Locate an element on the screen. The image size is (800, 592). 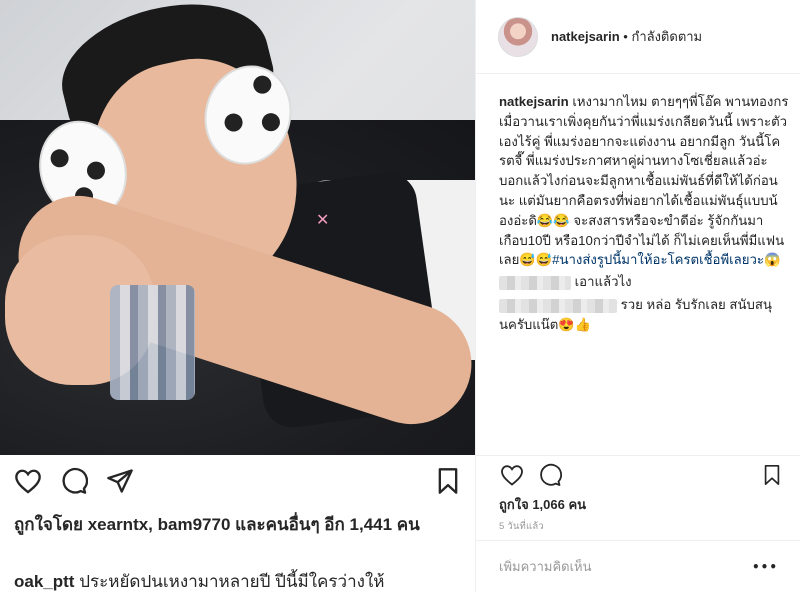
add-comment-input is located at coordinates (625, 566).